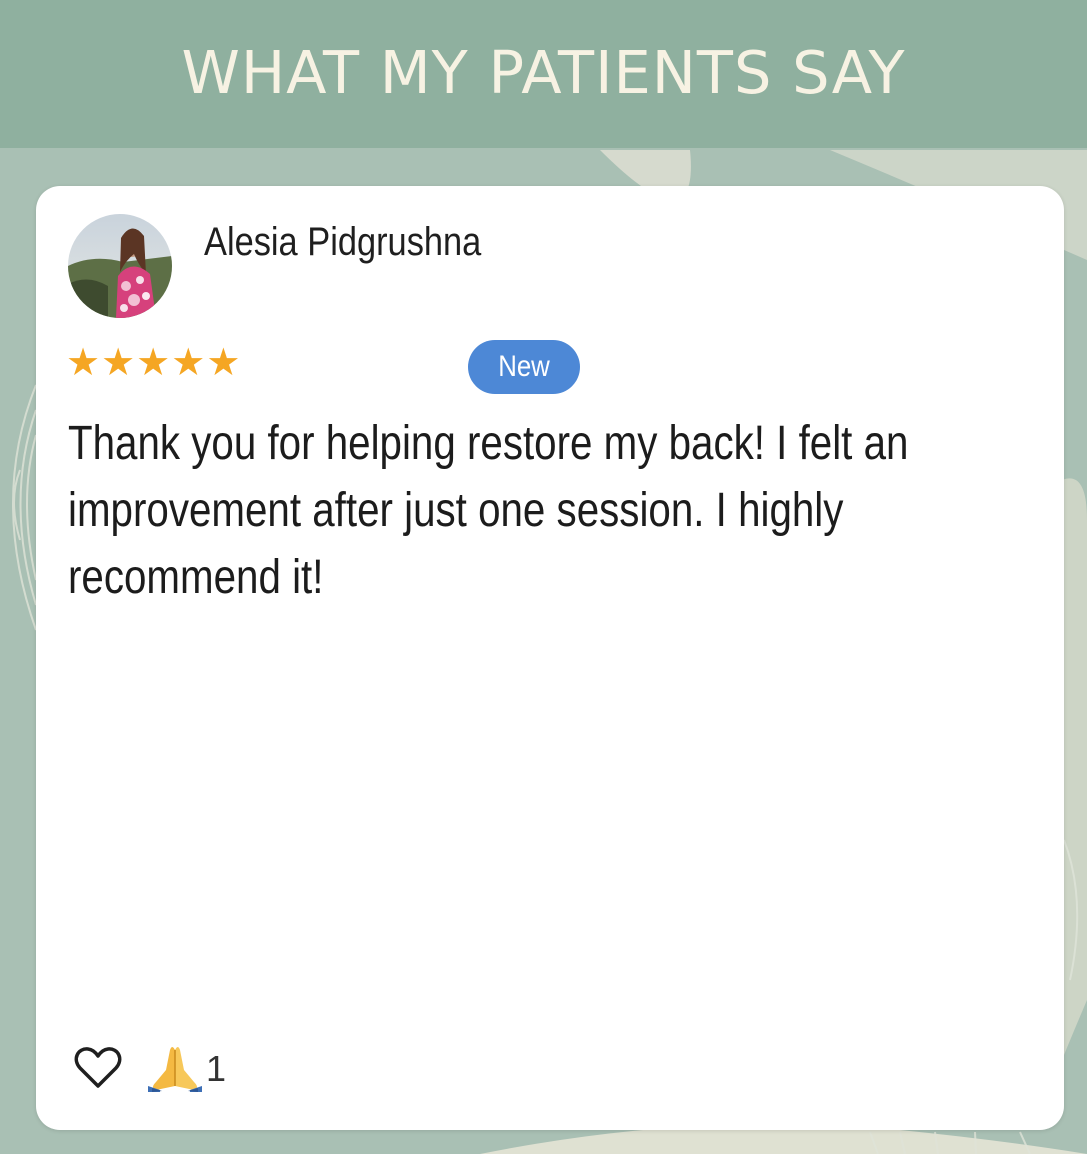 The width and height of the screenshot is (1087, 1154). I want to click on praying-hands-icon, so click(175, 1069).